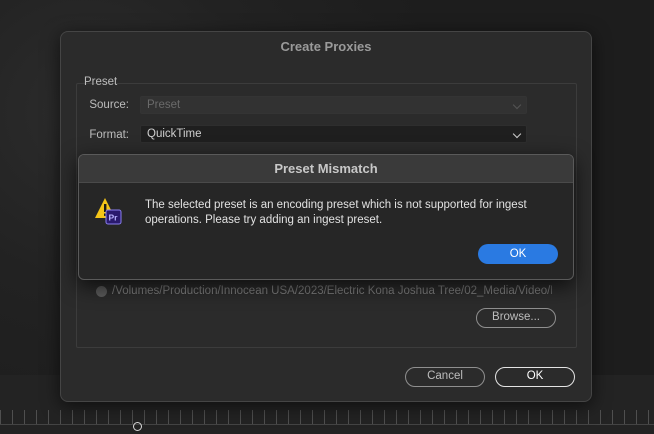 The height and width of the screenshot is (434, 654). Describe the element at coordinates (114, 218) in the screenshot. I see `premiere-badge-text: Pr` at that location.